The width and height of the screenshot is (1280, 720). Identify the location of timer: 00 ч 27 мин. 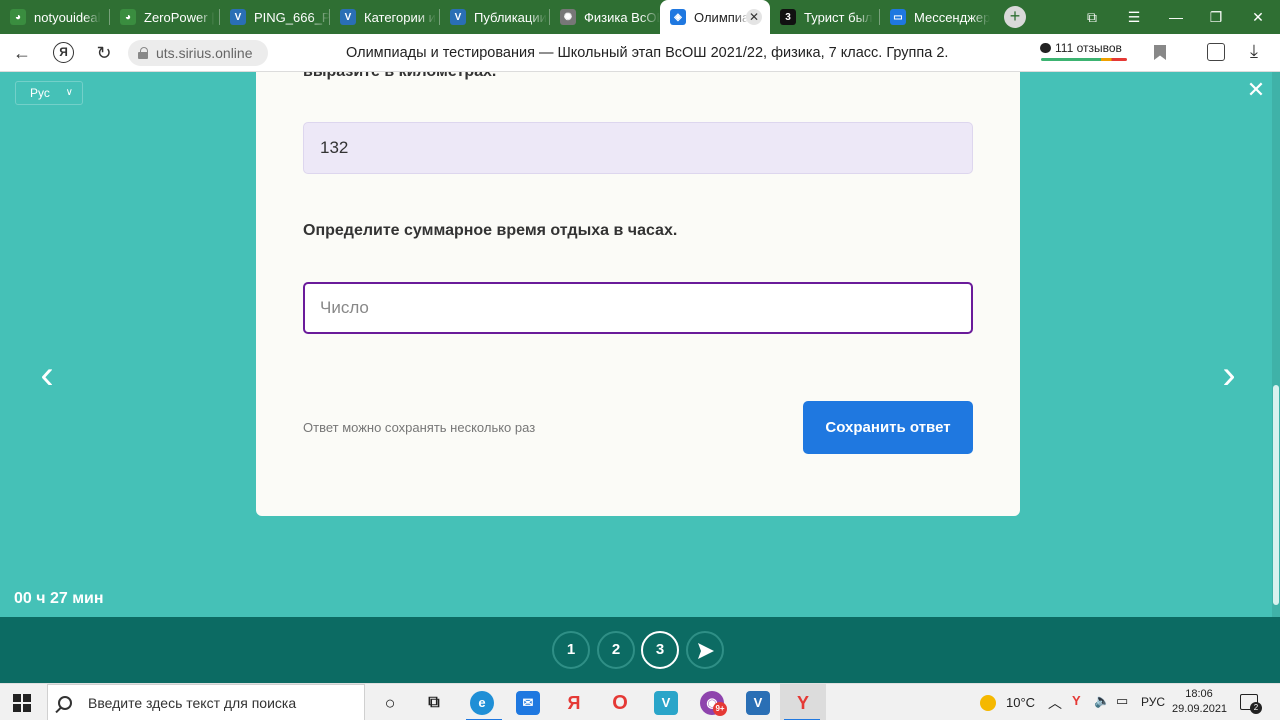
(59, 598).